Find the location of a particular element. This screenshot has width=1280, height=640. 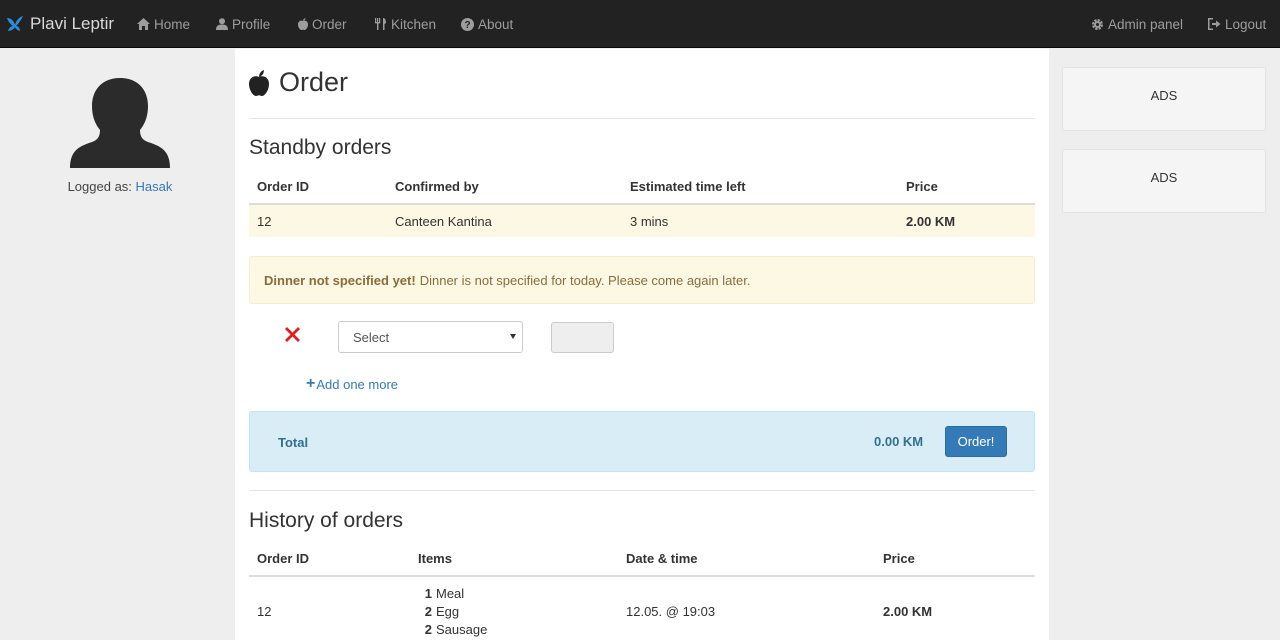

nav-profile: Profile is located at coordinates (243, 24).